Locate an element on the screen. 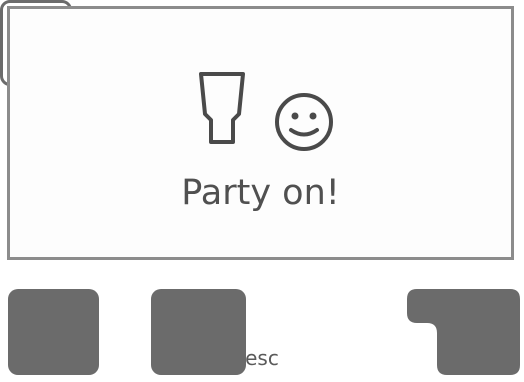 The height and width of the screenshot is (382, 524). status-message: Party on! is located at coordinates (260, 193).